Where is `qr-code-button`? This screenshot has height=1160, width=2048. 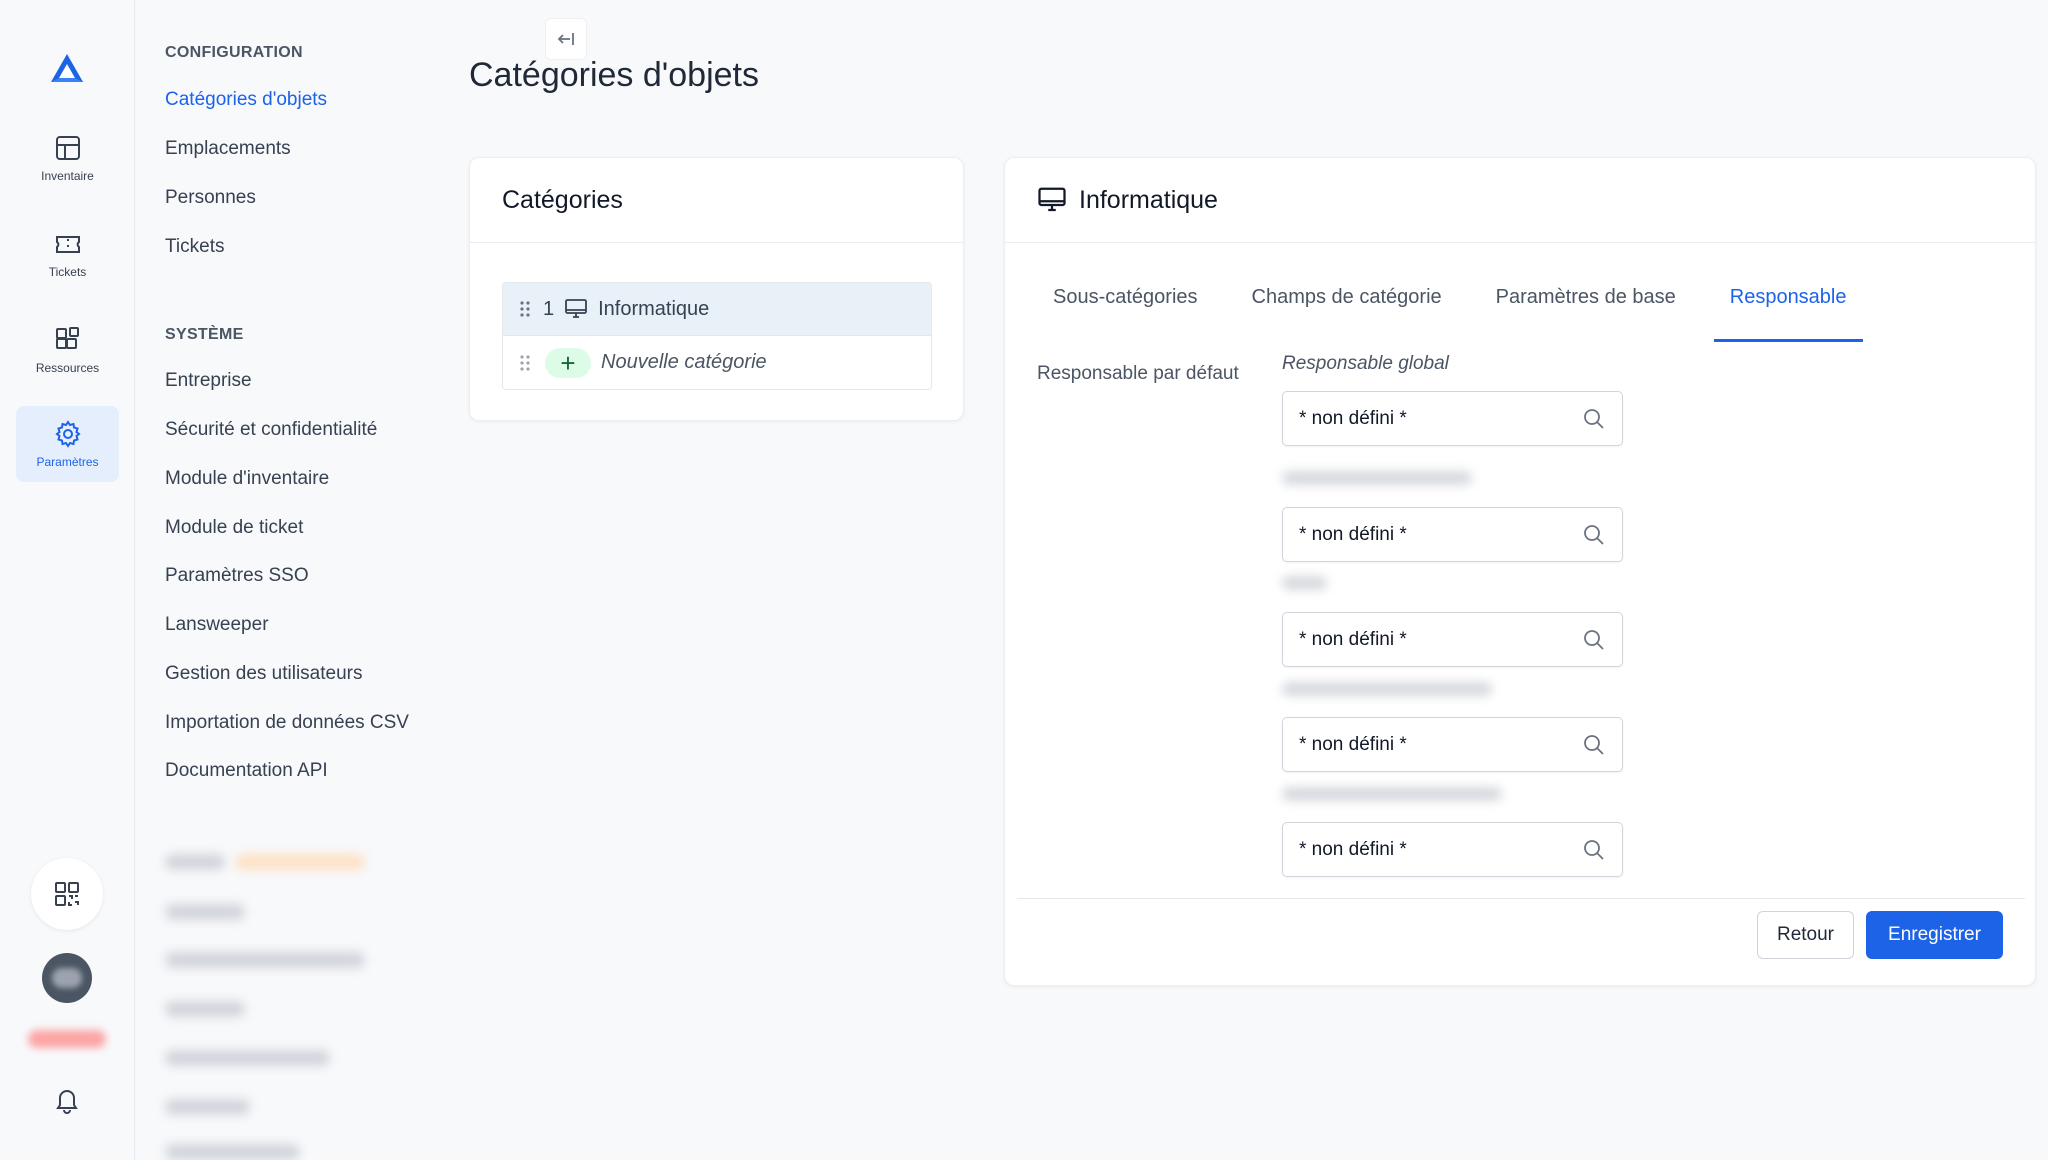
qr-code-button is located at coordinates (67, 894).